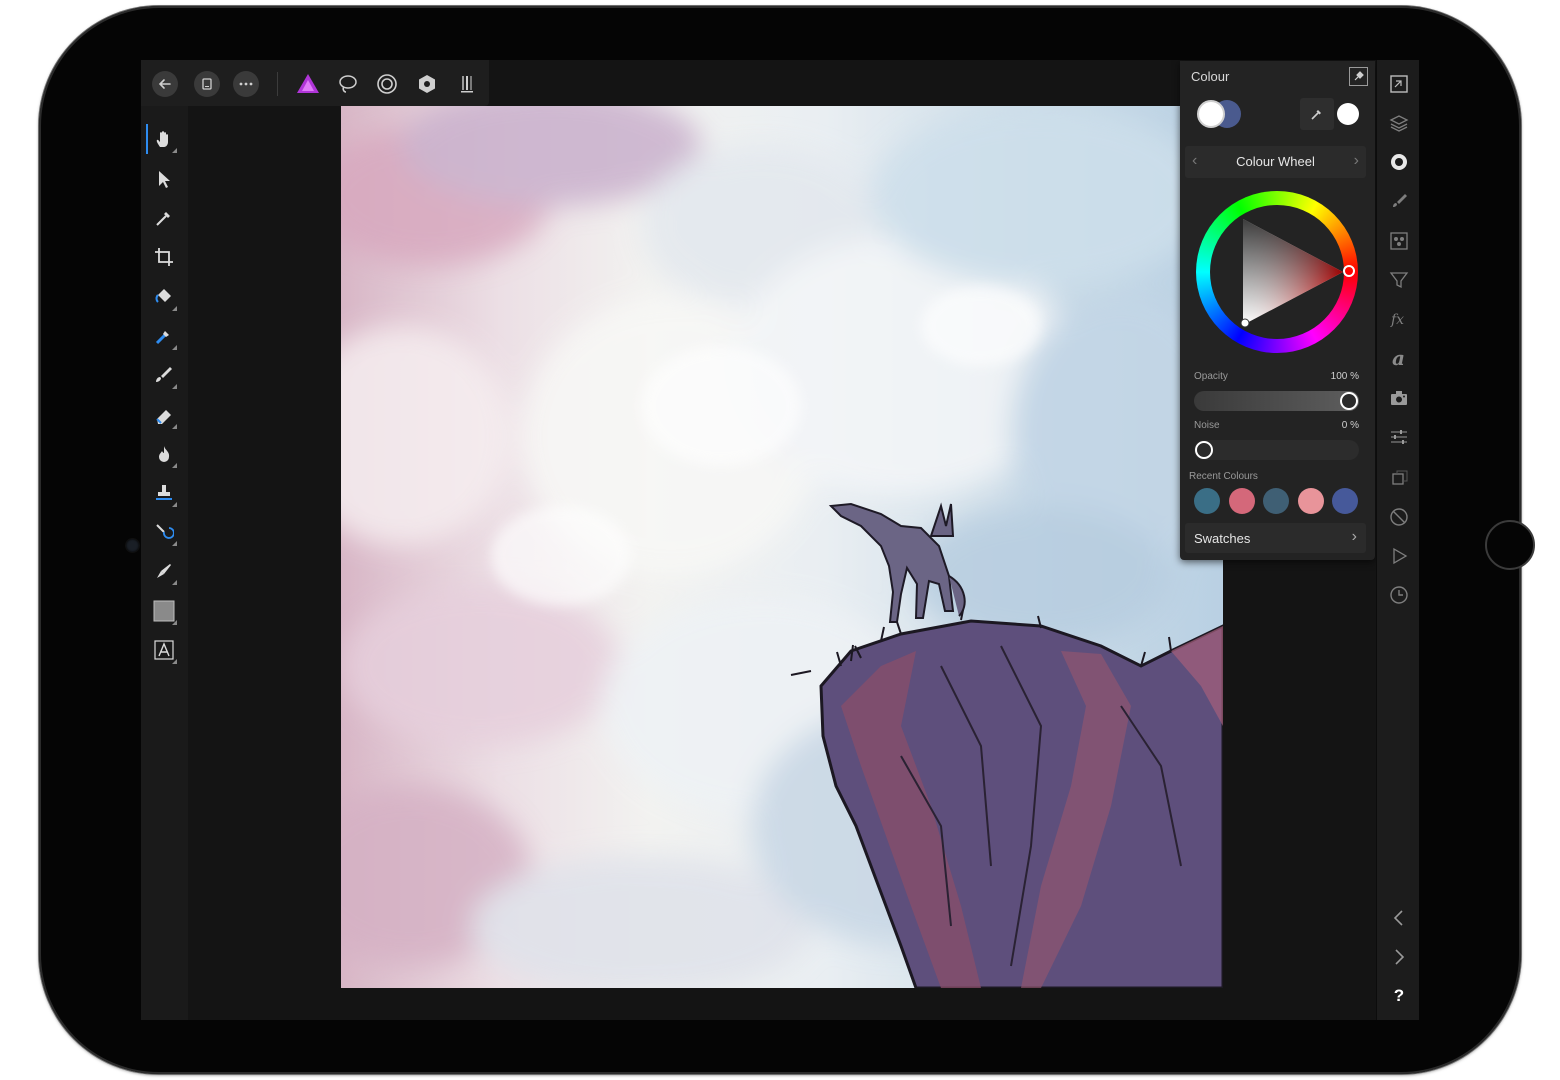 The width and height of the screenshot is (1560, 1080). I want to click on photo-persona-button, so click(308, 84).